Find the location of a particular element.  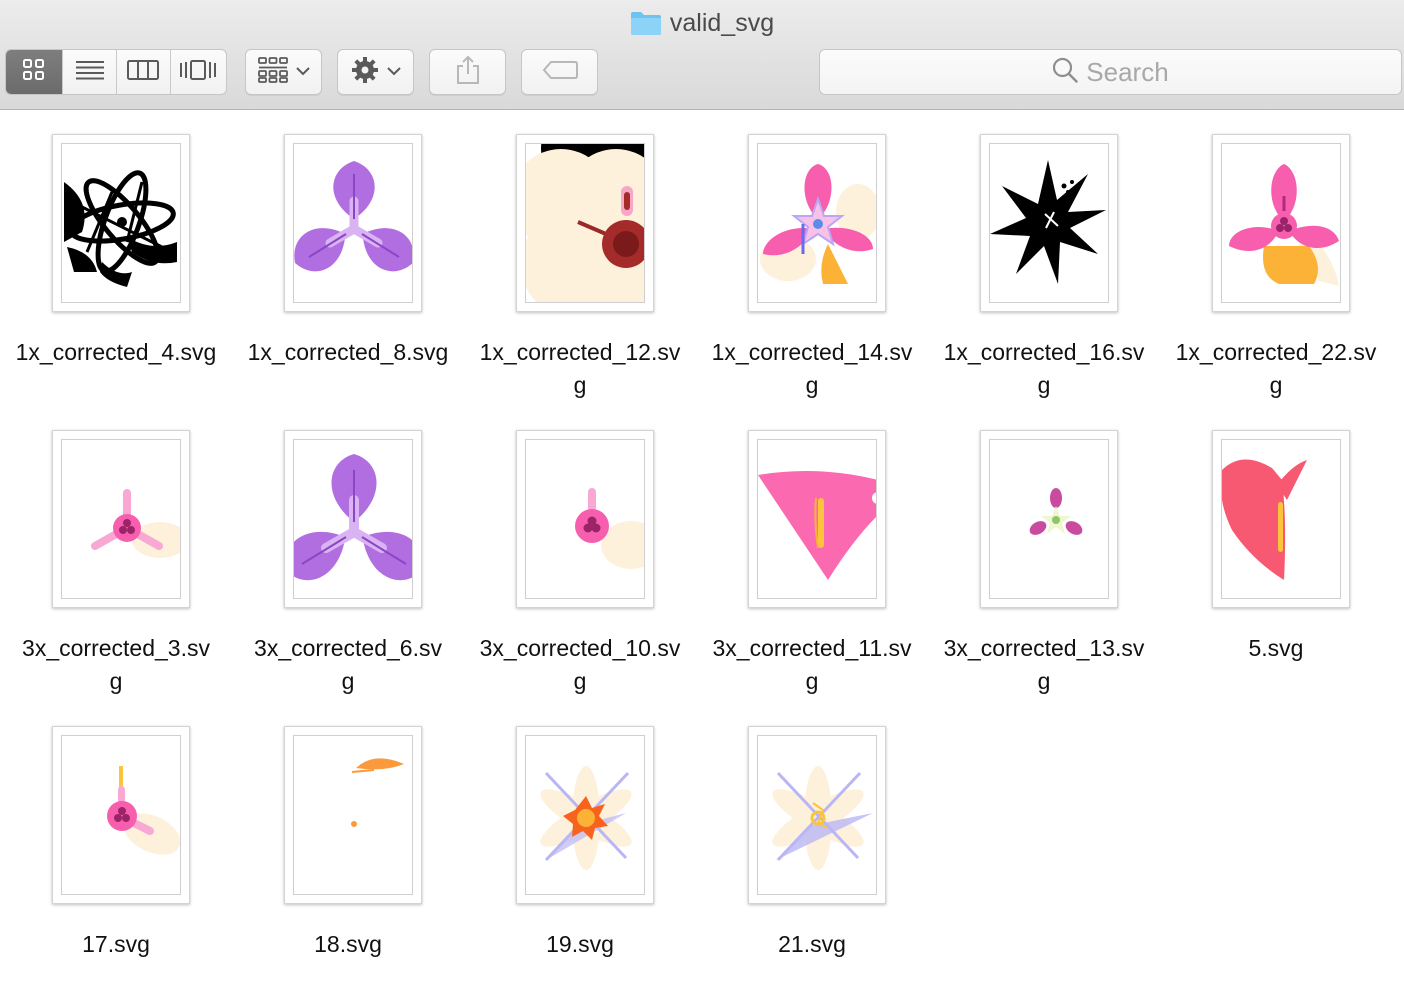

file-item: 5.svg is located at coordinates (1276, 554).